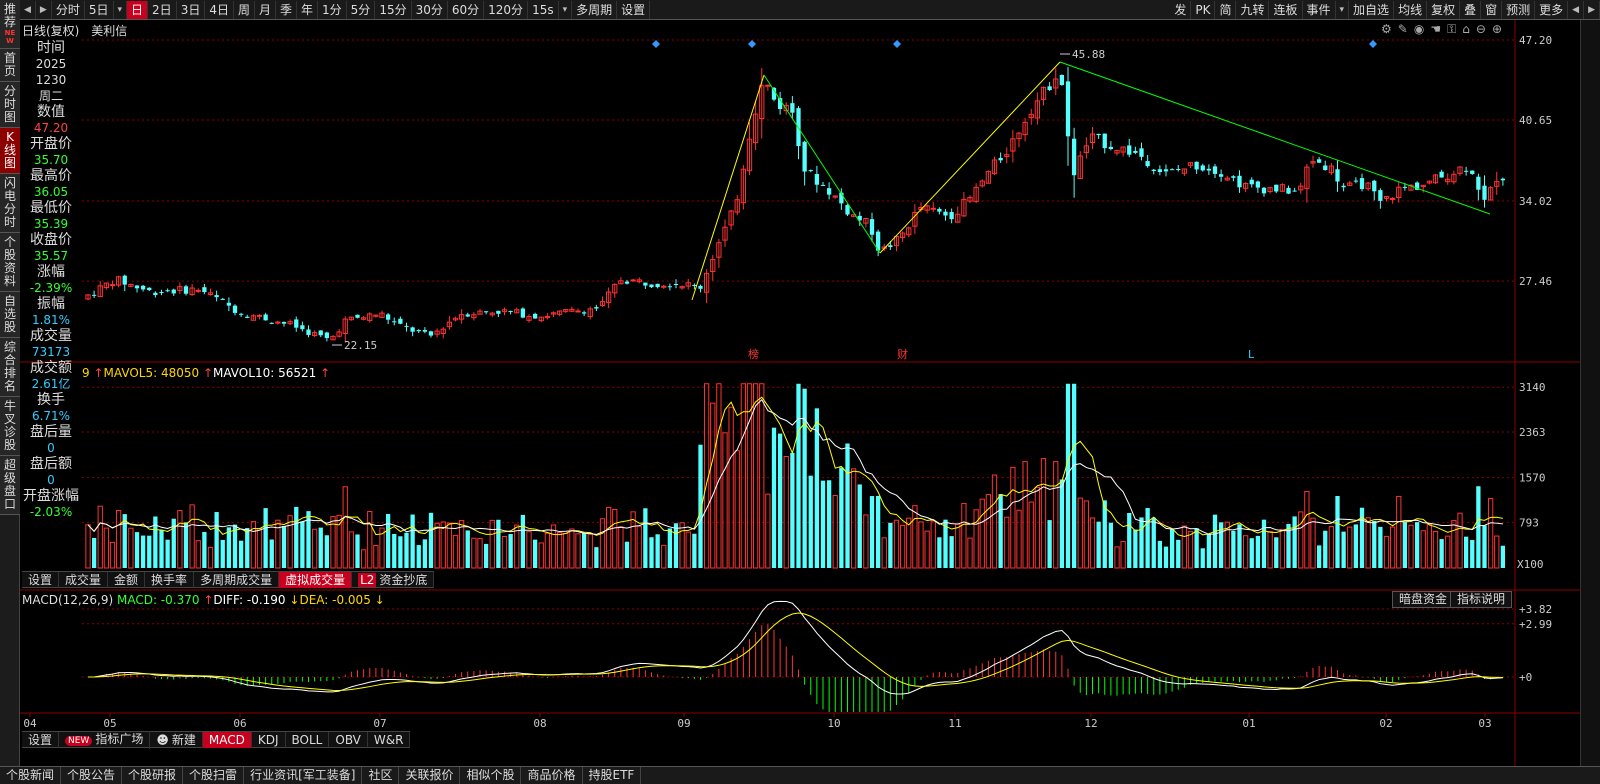 This screenshot has width=1600, height=784. What do you see at coordinates (367, 579) in the screenshot?
I see `l2-badge: L2` at bounding box center [367, 579].